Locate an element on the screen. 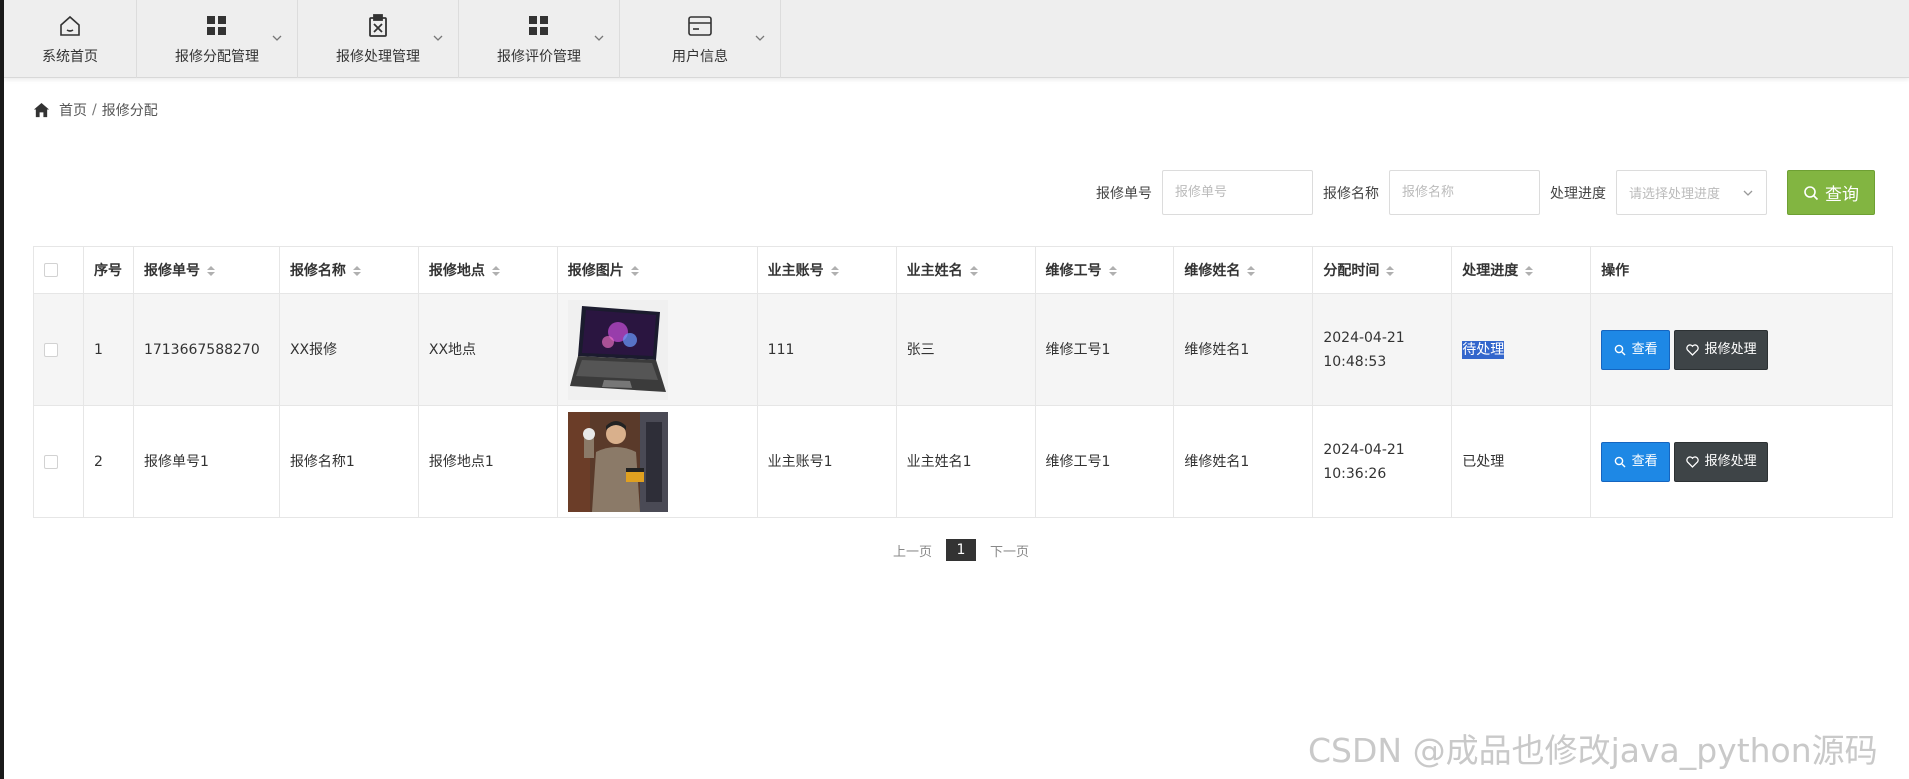  cell-index: 1 is located at coordinates (108, 349).